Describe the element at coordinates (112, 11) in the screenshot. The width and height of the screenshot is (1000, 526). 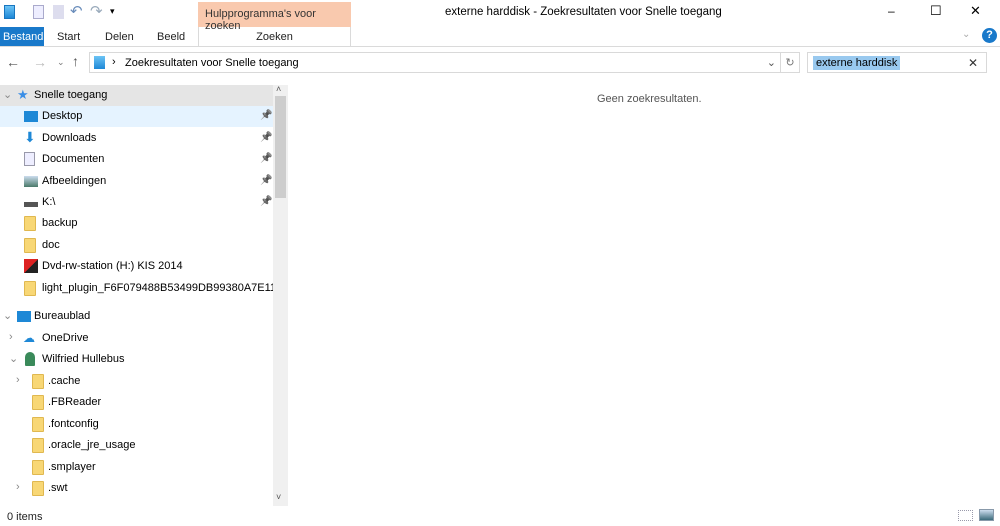
I see `qat-customize-icon: ▾` at that location.